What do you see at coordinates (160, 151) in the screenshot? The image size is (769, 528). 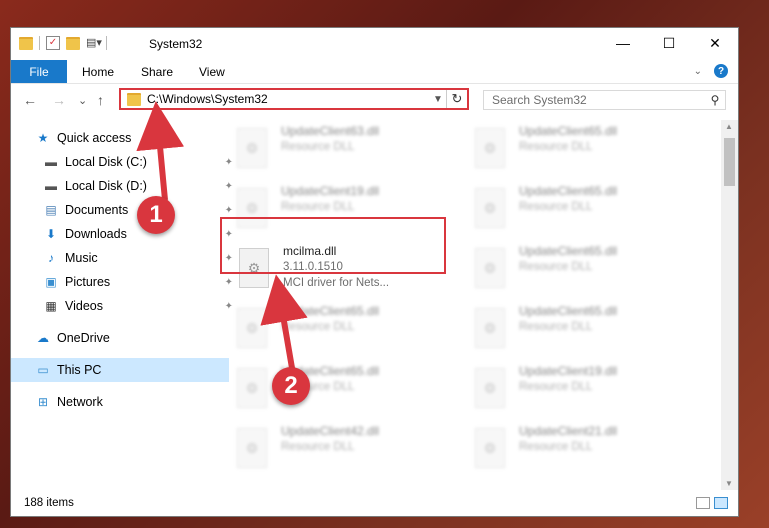 I see `arrow-to-address-bar` at bounding box center [160, 151].